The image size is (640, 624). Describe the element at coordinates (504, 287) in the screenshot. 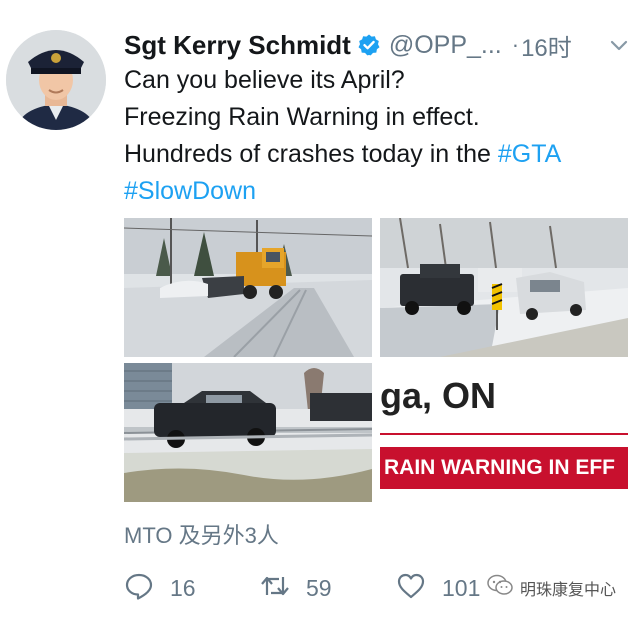

I see `photo-crashed-cars` at that location.